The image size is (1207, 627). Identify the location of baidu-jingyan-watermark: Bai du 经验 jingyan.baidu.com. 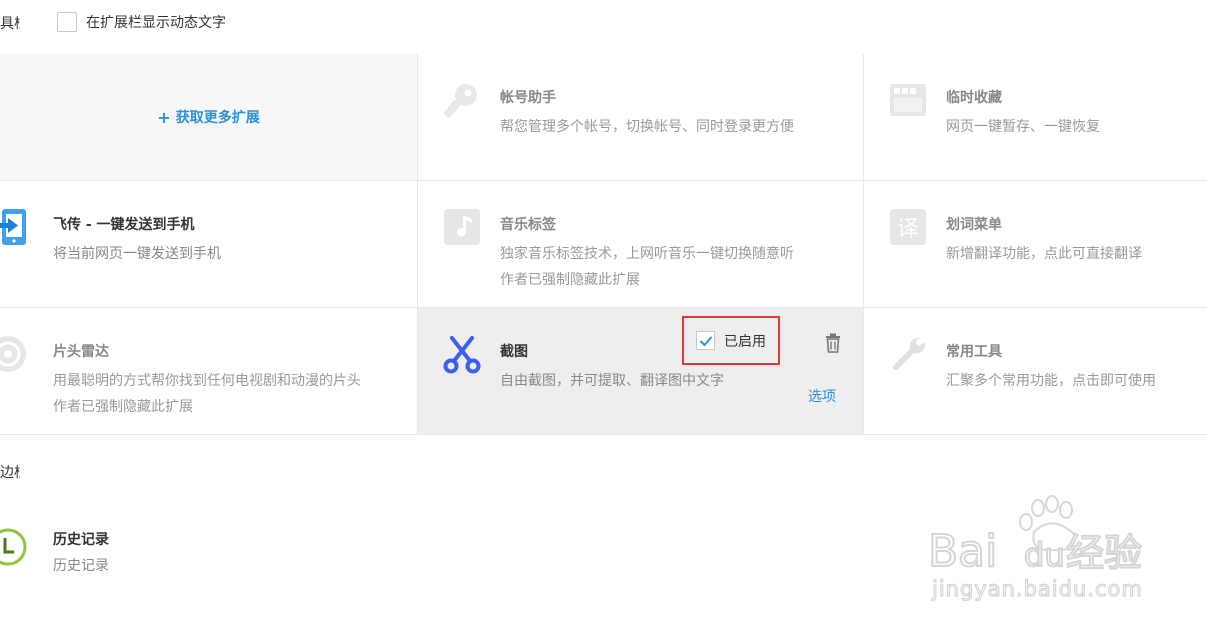
(1046, 549).